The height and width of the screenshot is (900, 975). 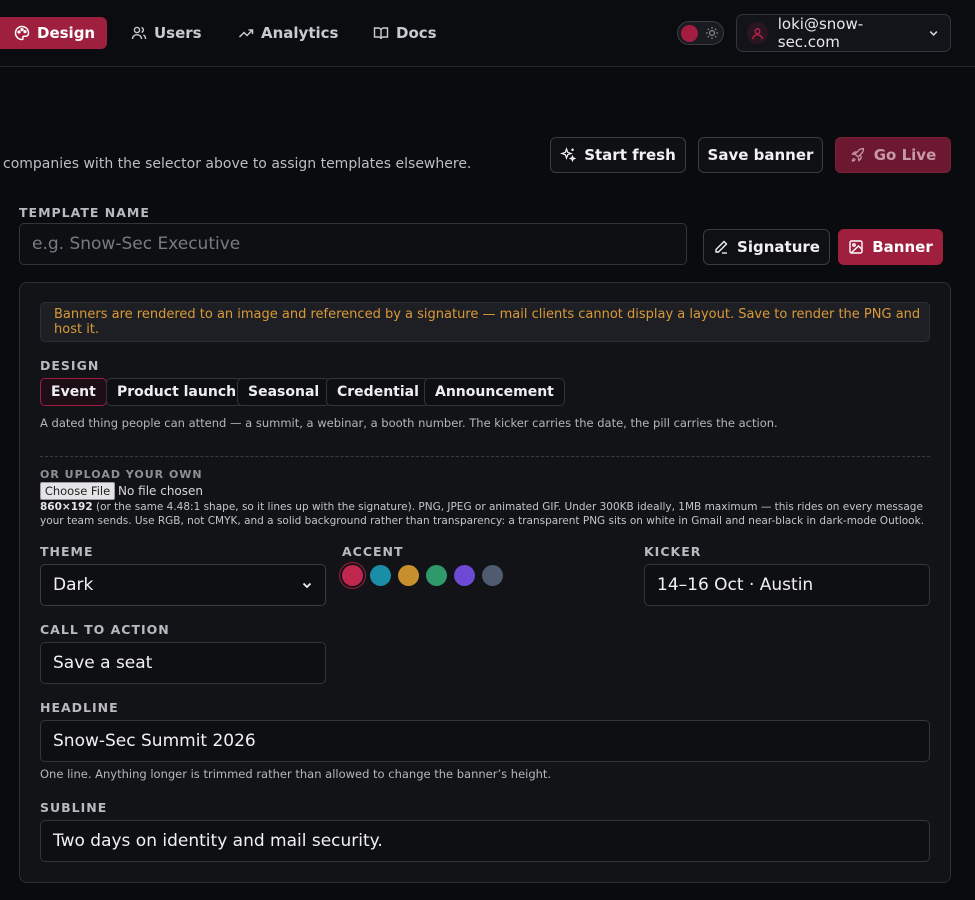 I want to click on avatar, so click(x=757, y=33).